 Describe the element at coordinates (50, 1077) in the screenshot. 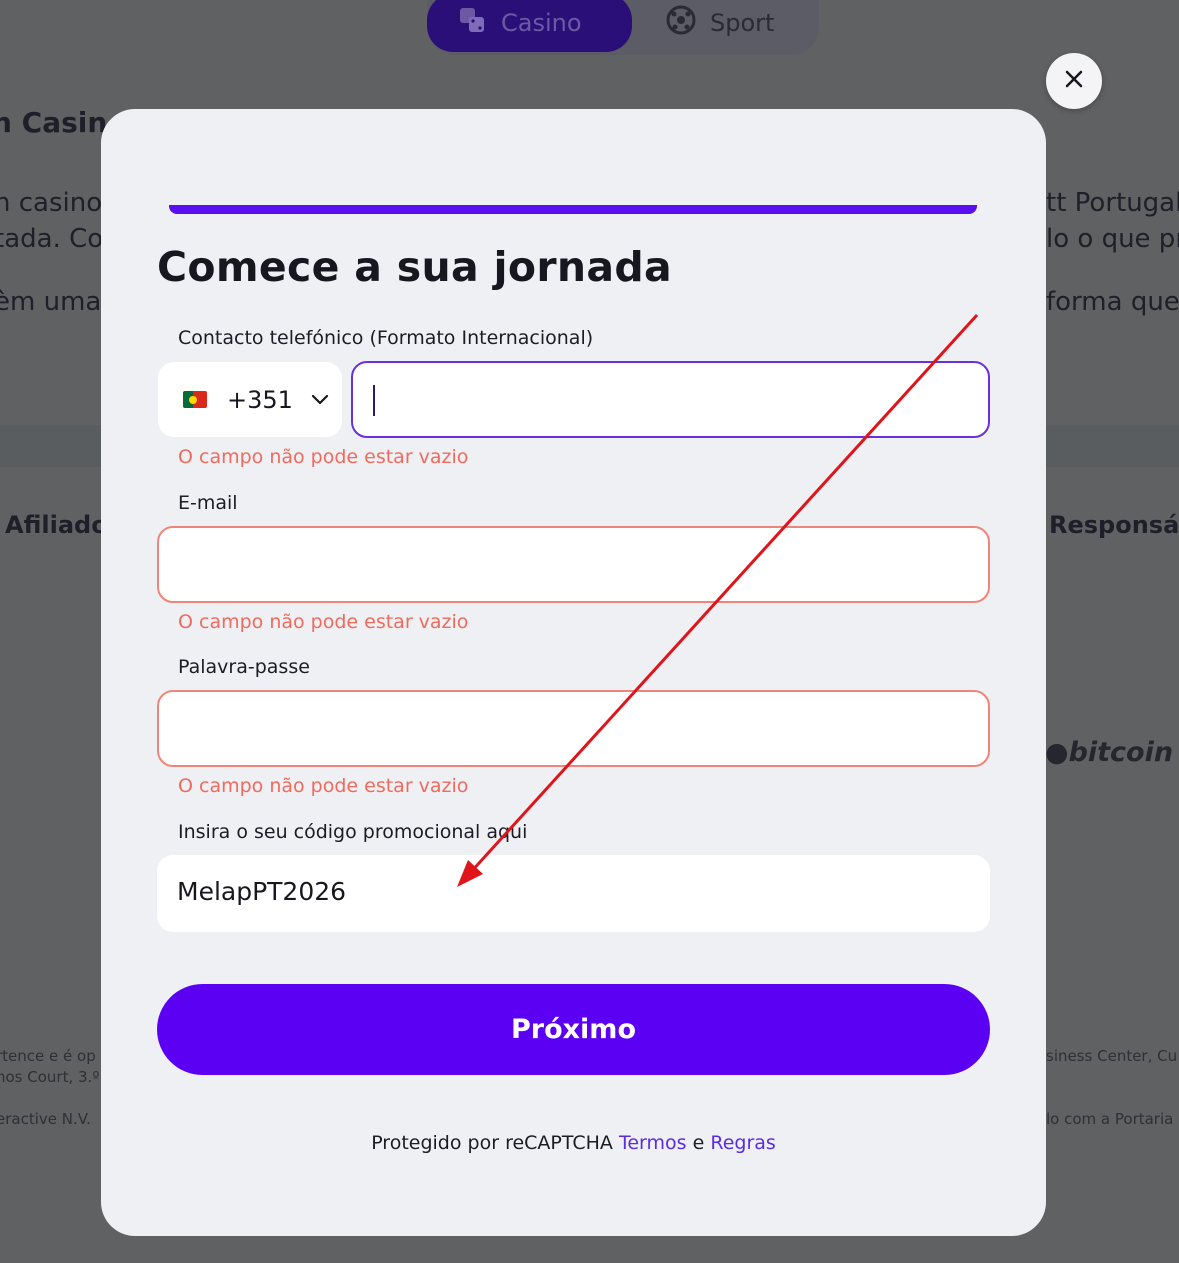

I see `bg-footer-text: nos Court, 3.º` at that location.